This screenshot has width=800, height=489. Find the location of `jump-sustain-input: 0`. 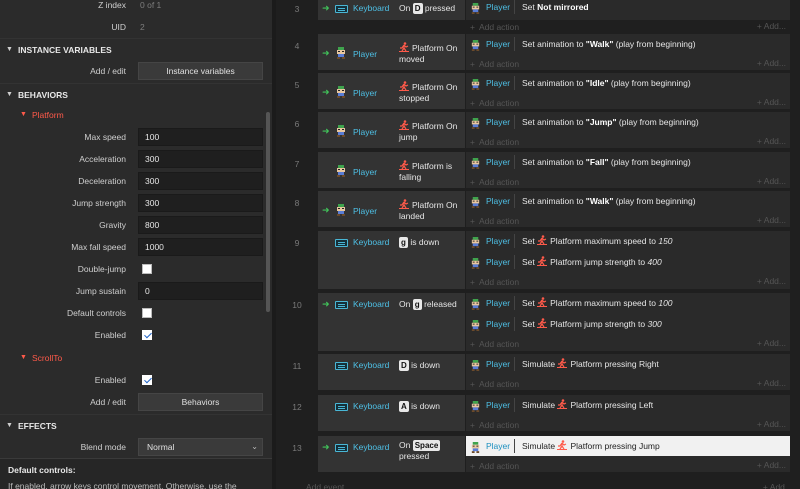

jump-sustain-input: 0 is located at coordinates (200, 291).